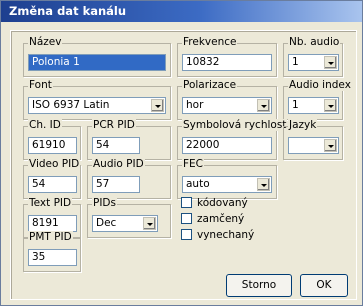 The width and height of the screenshot is (363, 306). I want to click on group-jazyk: Jazyk, so click(313, 139).